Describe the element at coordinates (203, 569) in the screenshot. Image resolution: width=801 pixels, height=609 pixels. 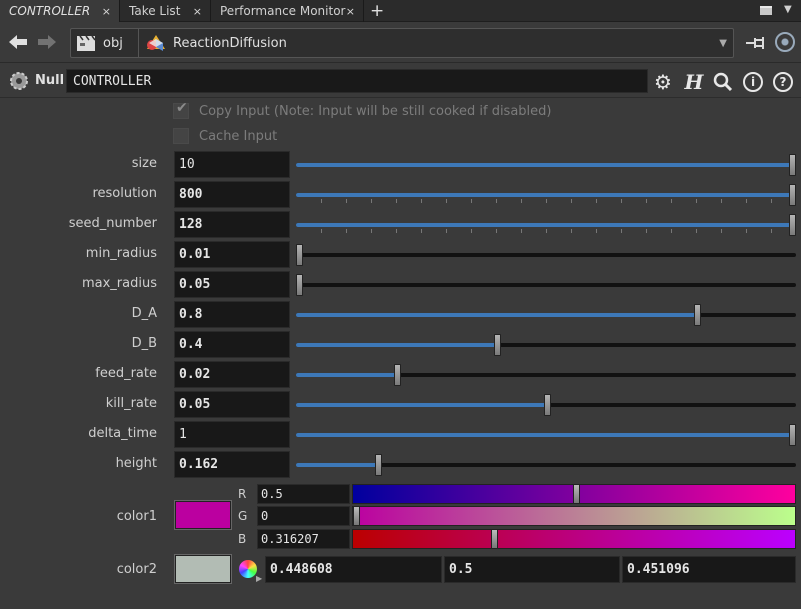
I see `color2-swatch` at that location.